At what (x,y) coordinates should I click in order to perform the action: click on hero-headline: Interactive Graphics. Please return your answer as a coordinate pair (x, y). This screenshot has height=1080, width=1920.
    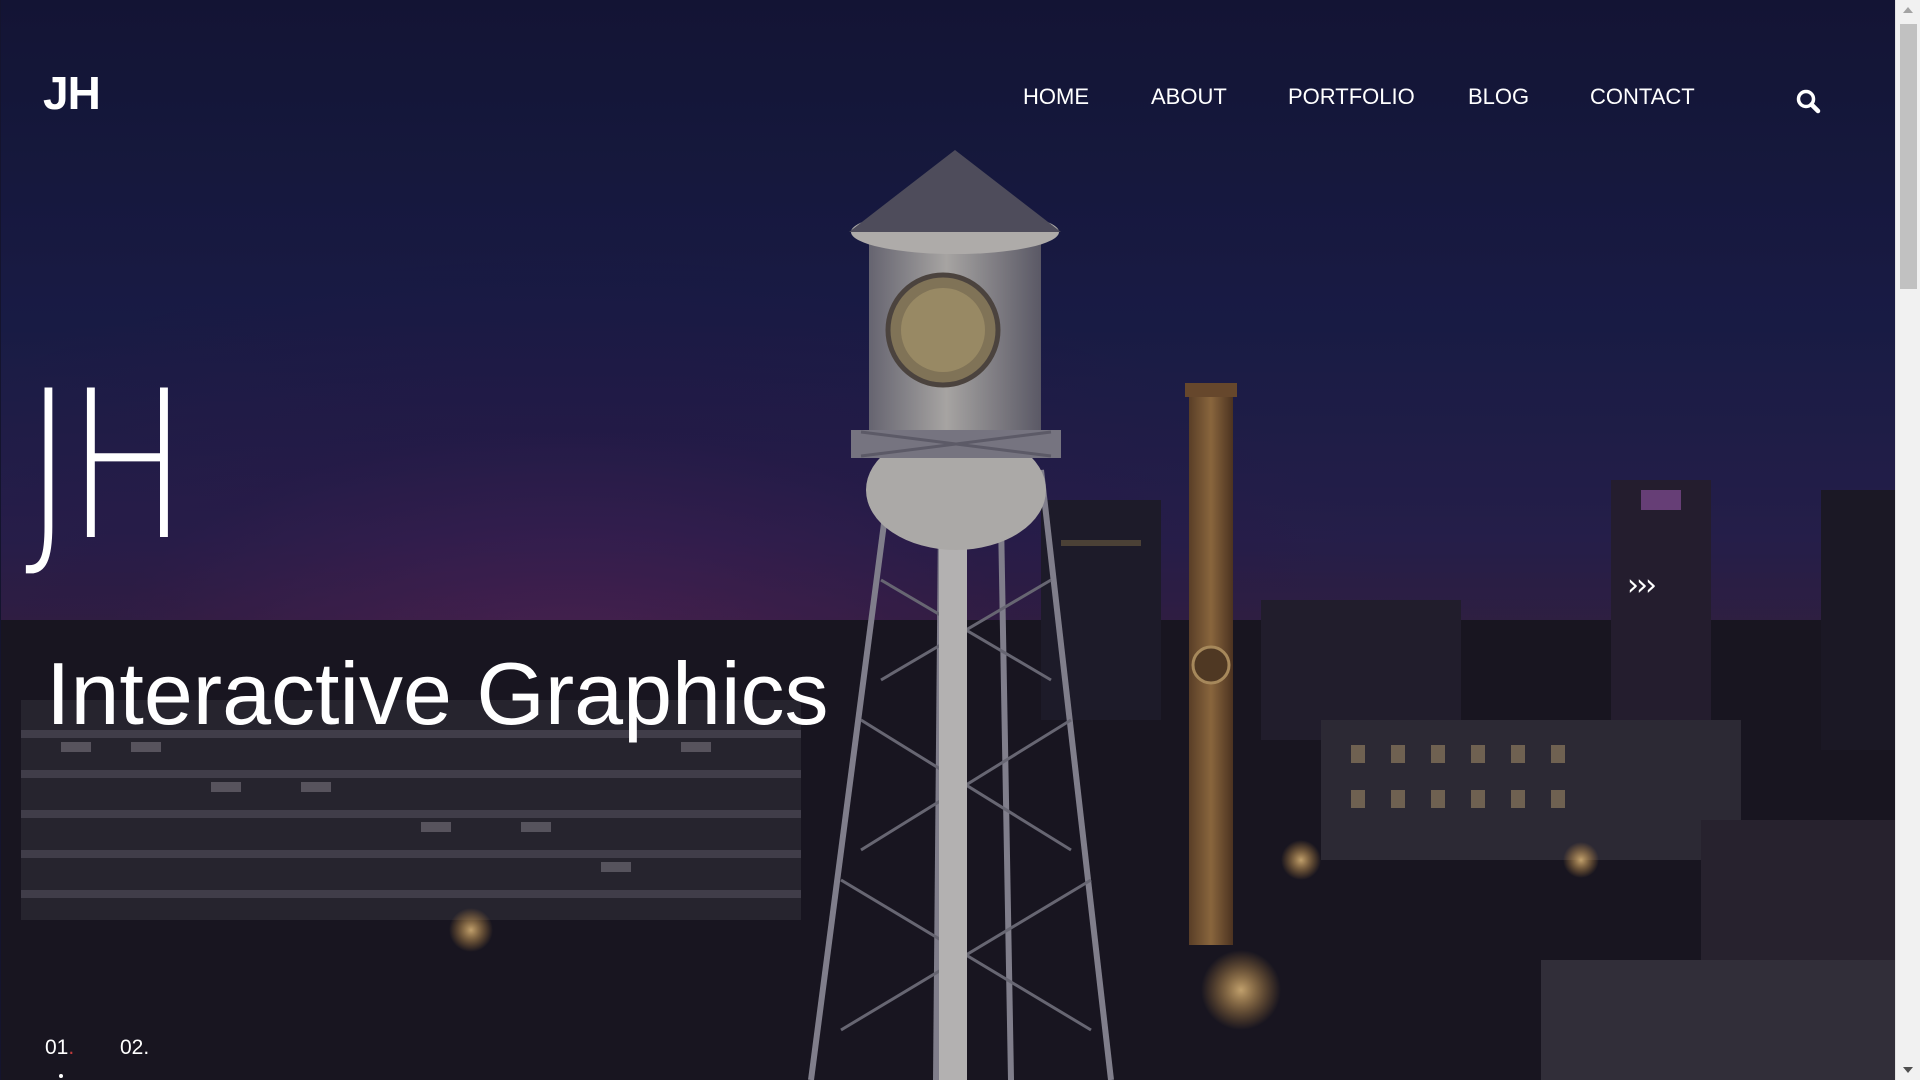
    Looking at the image, I should click on (437, 693).